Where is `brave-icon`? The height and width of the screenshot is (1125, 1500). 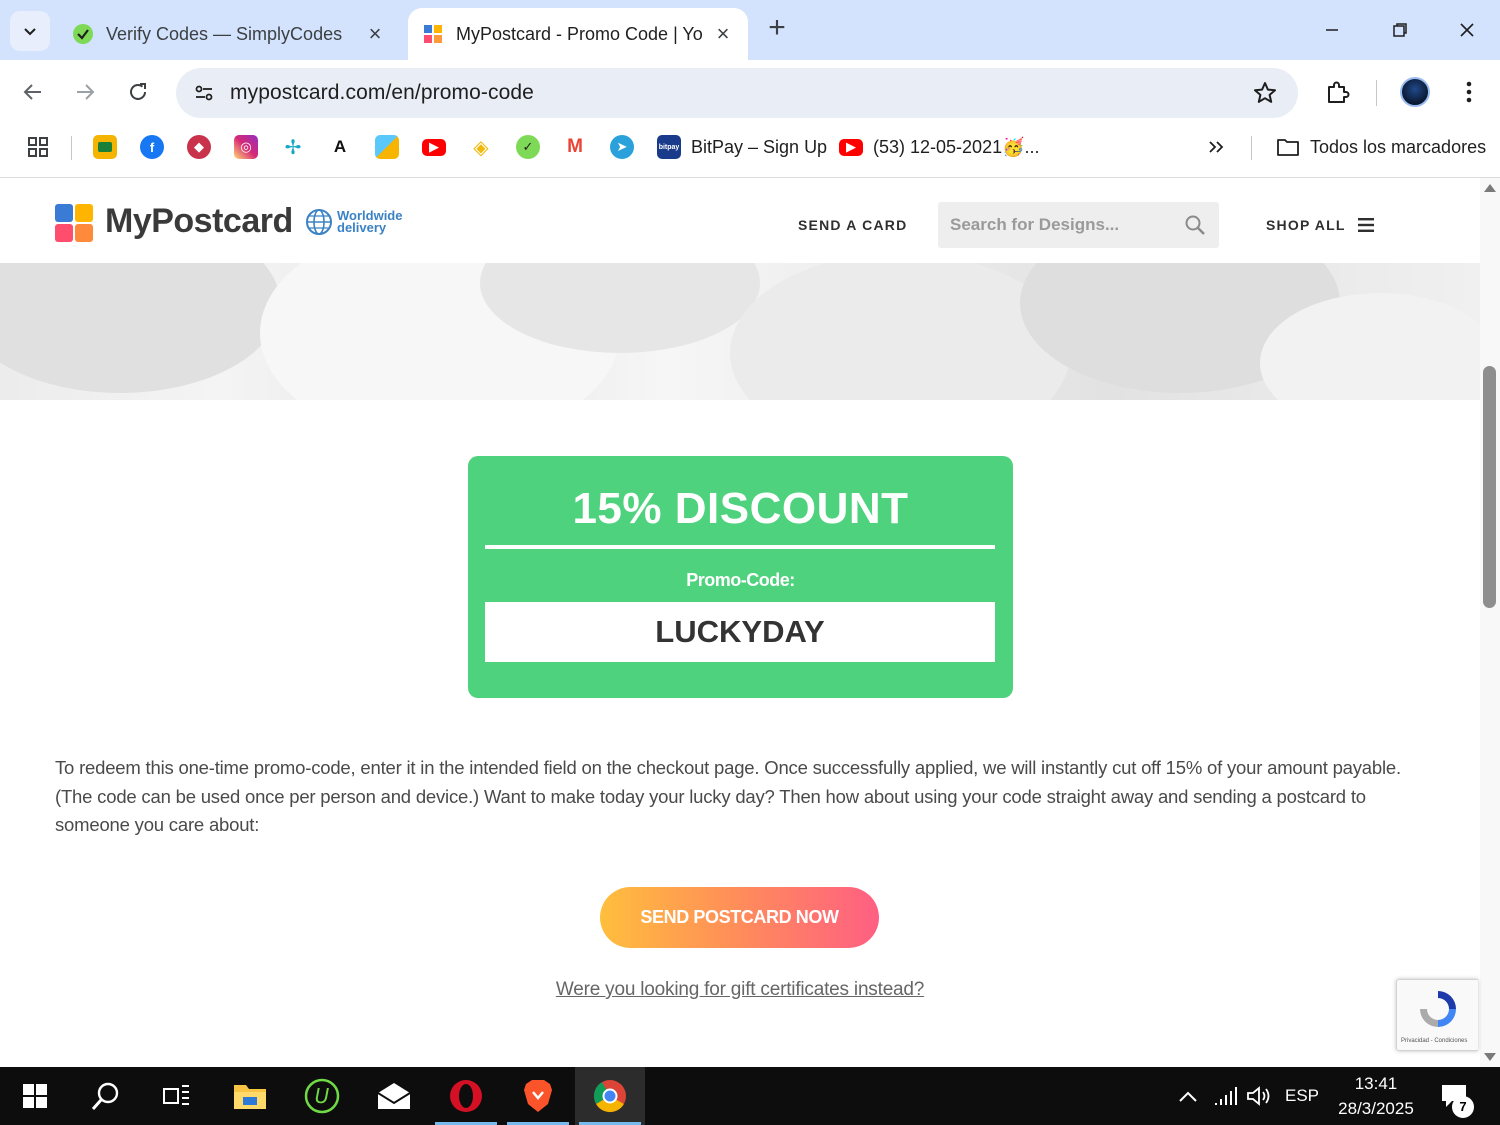 brave-icon is located at coordinates (538, 1096).